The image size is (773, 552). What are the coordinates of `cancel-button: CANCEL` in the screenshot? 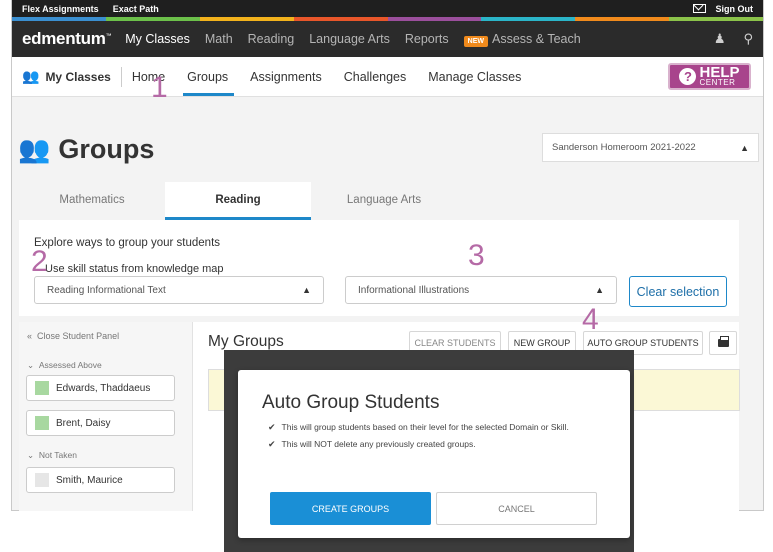 It's located at (516, 508).